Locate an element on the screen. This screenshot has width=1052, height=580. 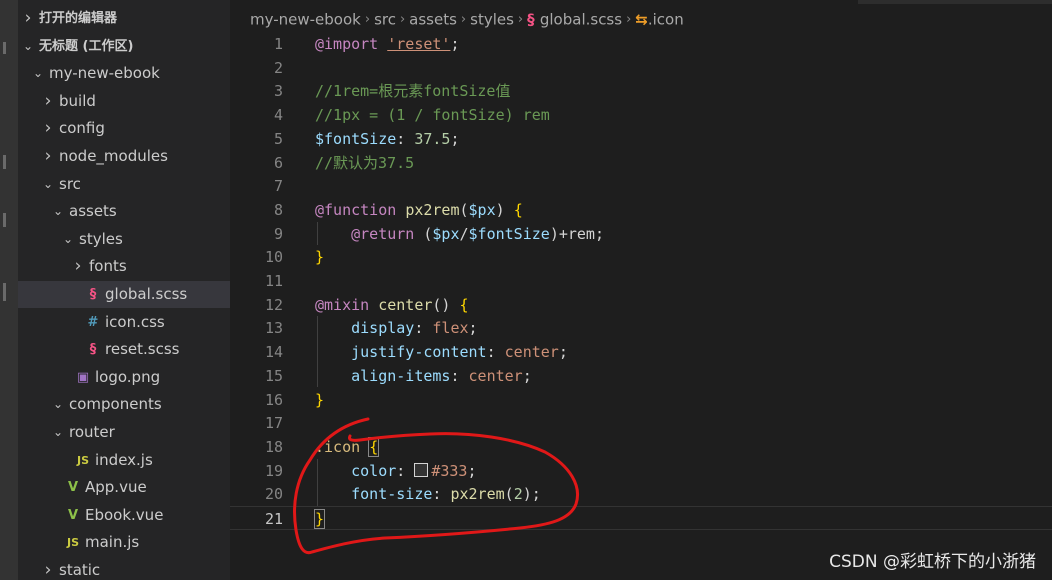
annotation-stroke is located at coordinates (436, 486).